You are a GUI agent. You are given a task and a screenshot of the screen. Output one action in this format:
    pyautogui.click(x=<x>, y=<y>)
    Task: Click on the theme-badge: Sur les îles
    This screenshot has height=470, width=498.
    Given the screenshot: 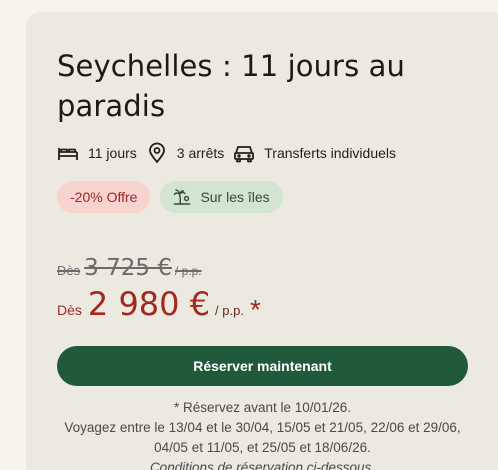 What is the action you would take?
    pyautogui.click(x=221, y=197)
    